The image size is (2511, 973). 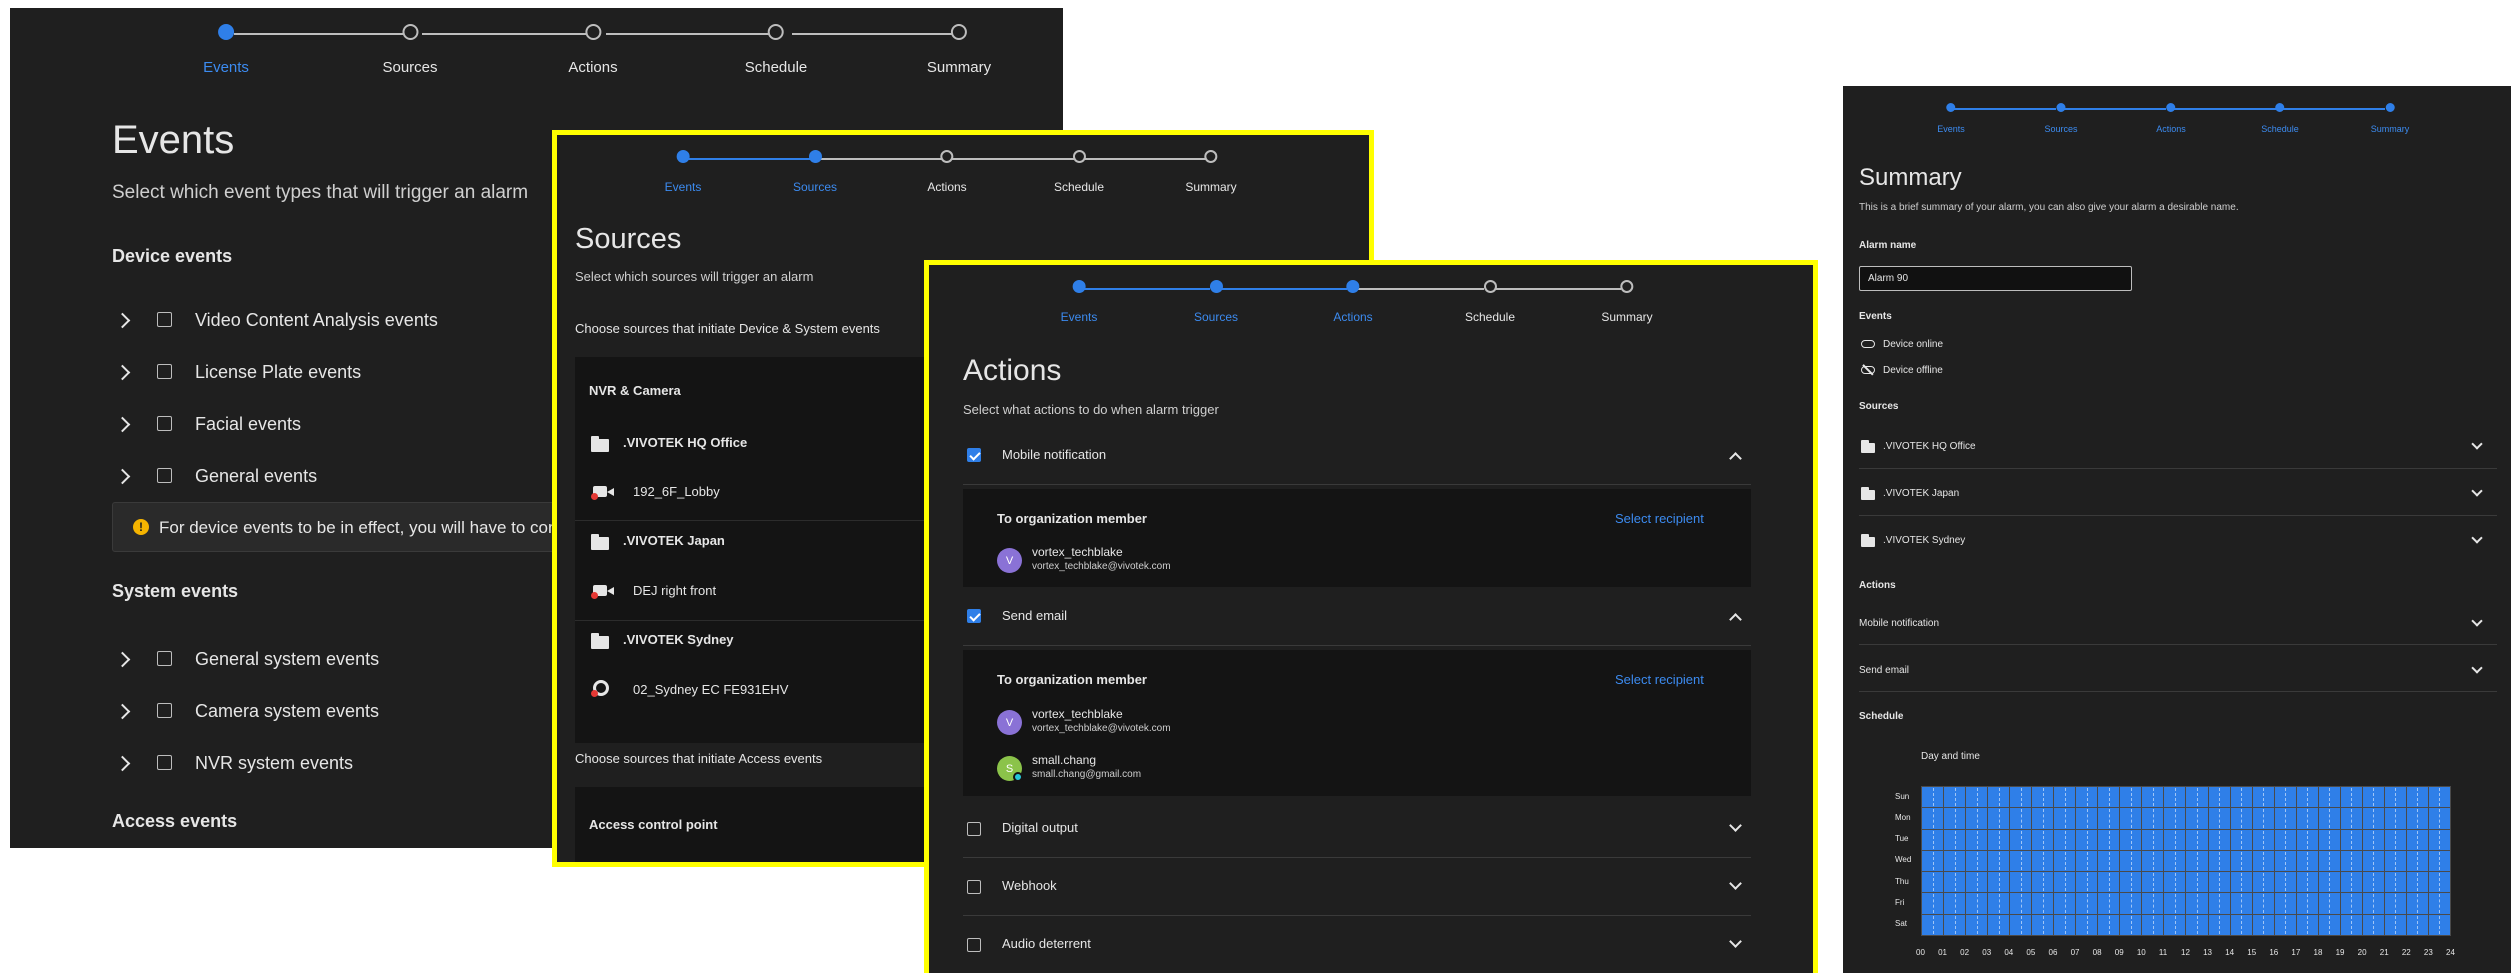 I want to click on step-summary: Summary, so click(x=959, y=50).